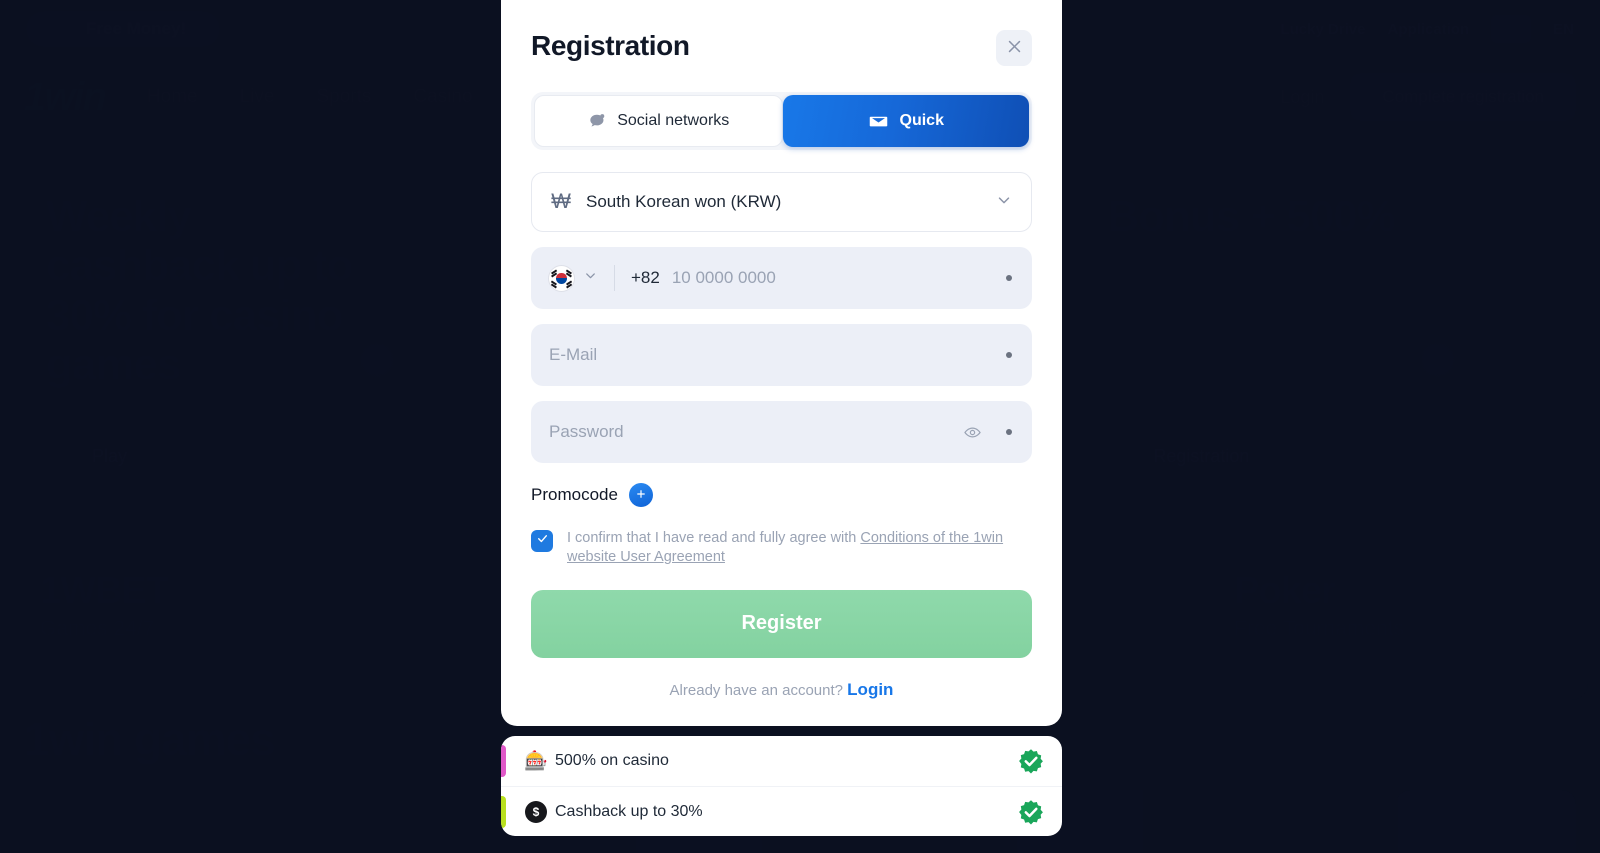 This screenshot has width=1600, height=853. Describe the element at coordinates (203, 620) in the screenshot. I see `category-card: 1WBET Games 24/7` at that location.